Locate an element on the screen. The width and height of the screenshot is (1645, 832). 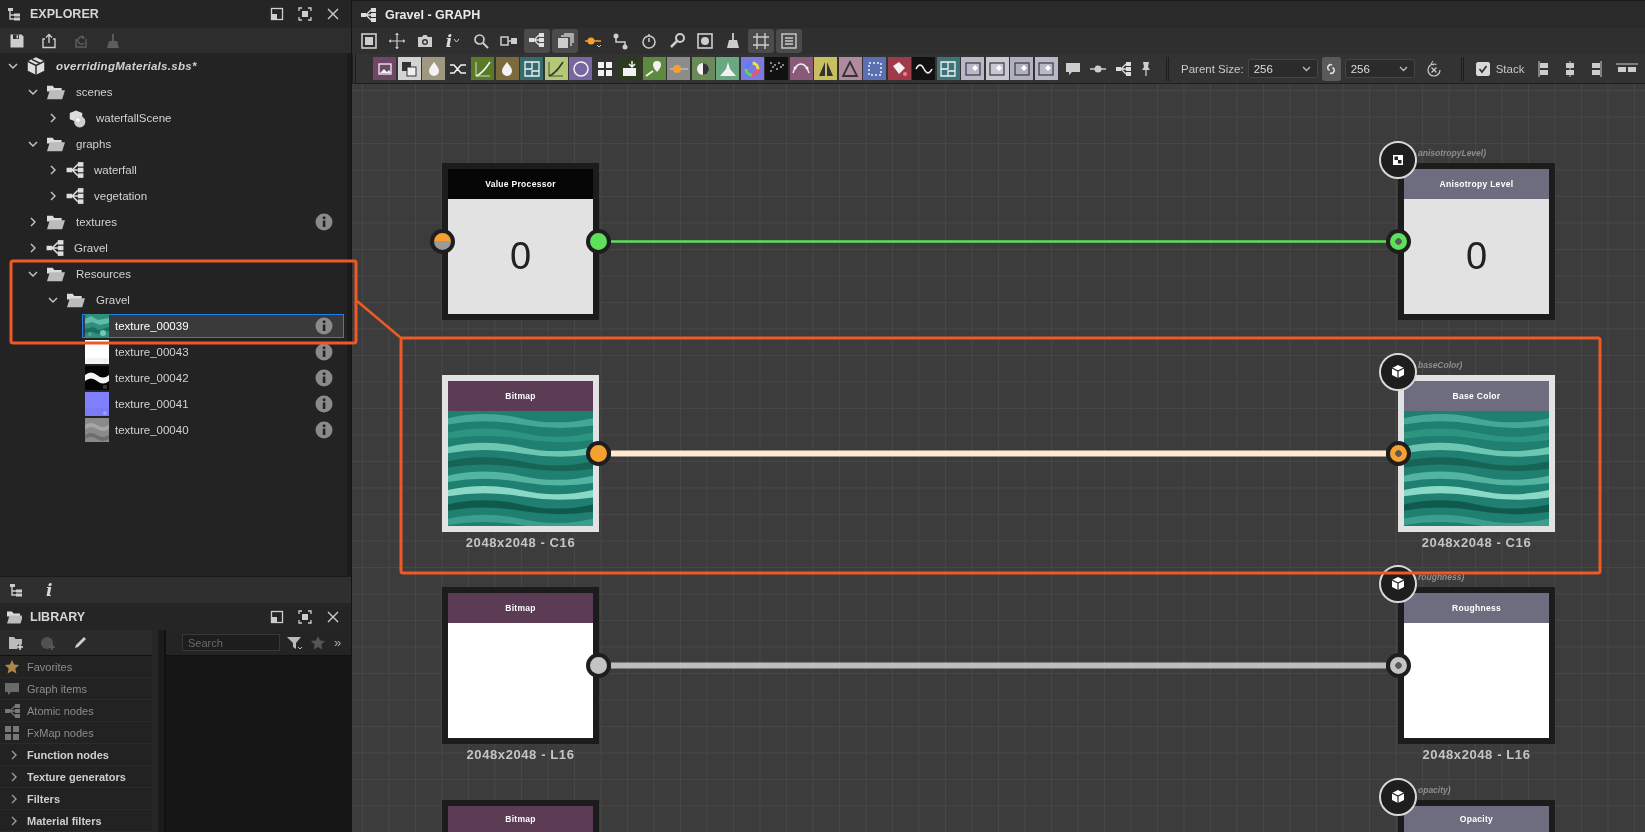
checkbox-label: Stack is located at coordinates (1510, 68).